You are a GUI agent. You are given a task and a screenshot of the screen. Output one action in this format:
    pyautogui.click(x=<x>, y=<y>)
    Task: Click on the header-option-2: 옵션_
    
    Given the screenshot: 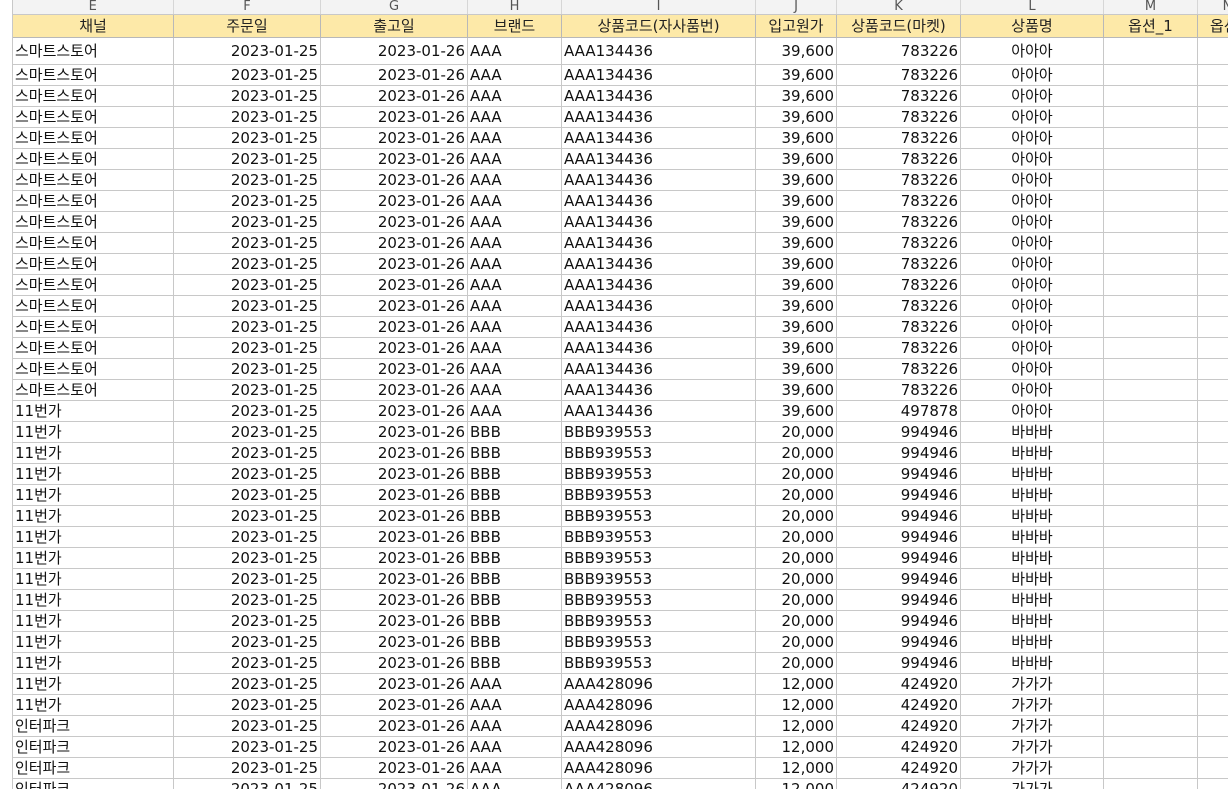 What is the action you would take?
    pyautogui.click(x=1212, y=26)
    